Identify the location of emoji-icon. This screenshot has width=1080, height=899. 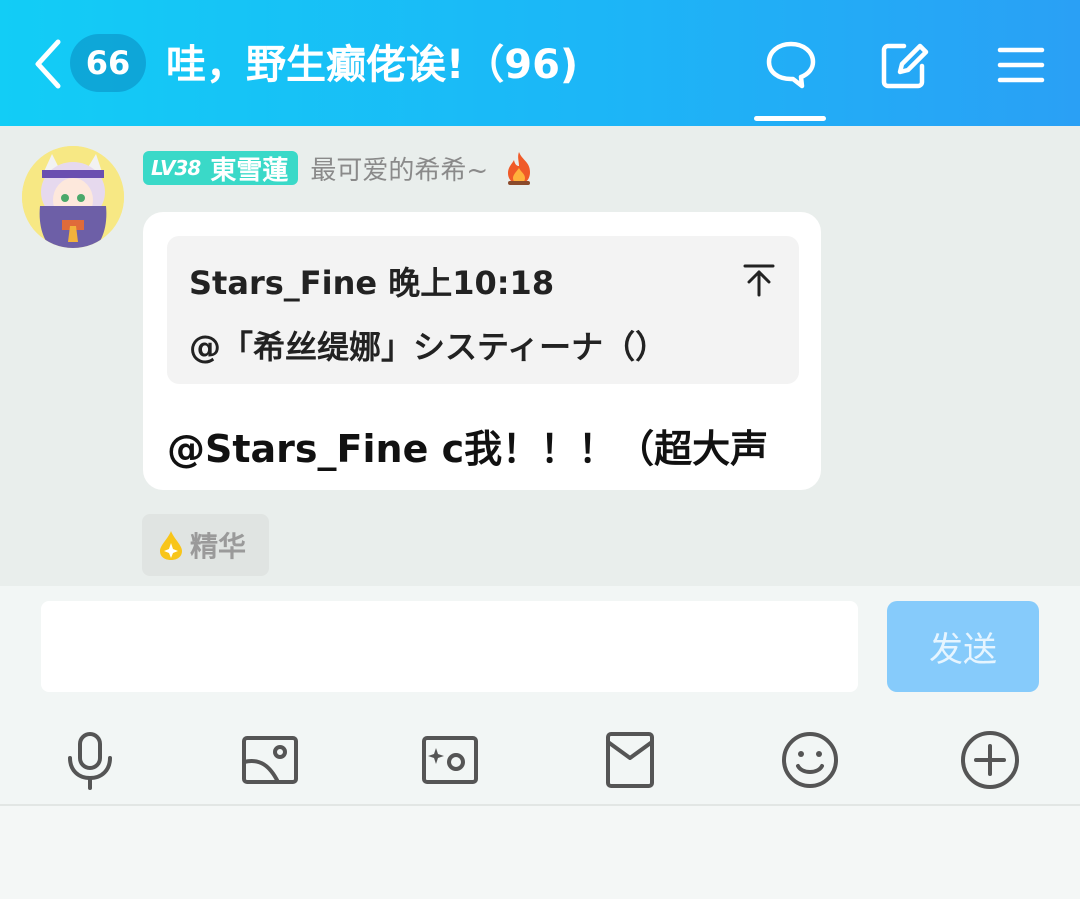
(810, 760).